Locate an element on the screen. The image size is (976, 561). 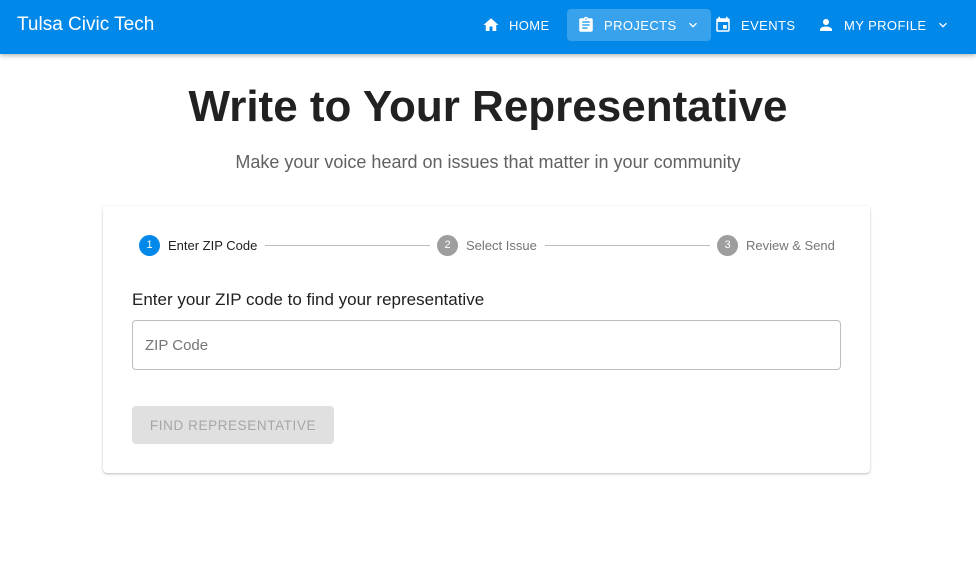
zip-field is located at coordinates (486, 345).